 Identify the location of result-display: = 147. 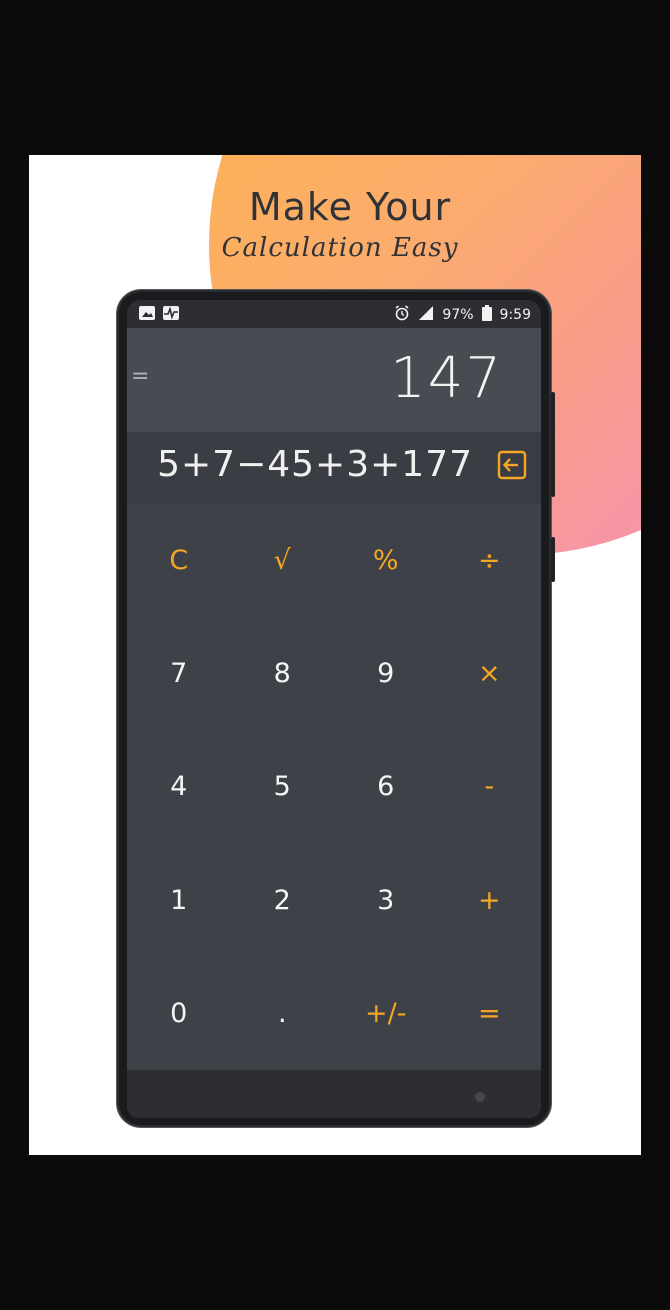
(334, 380).